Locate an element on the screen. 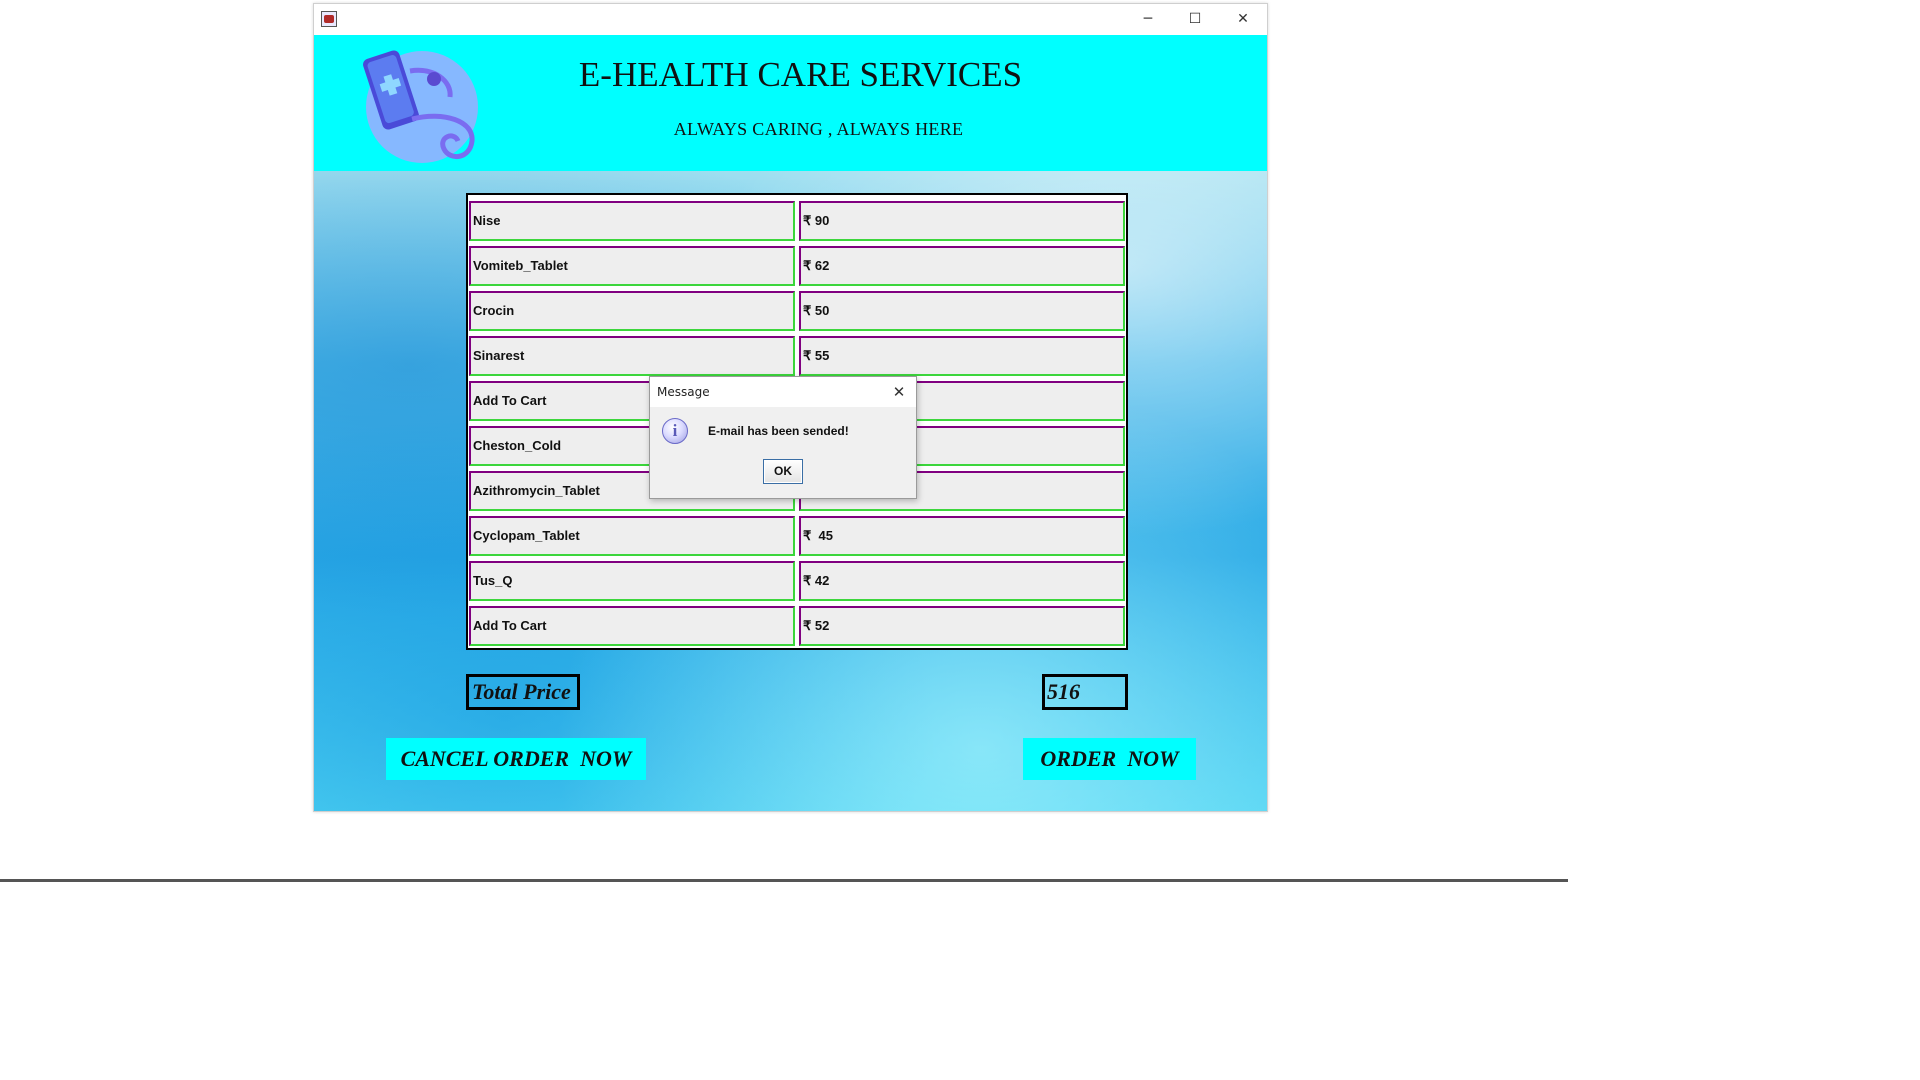  dialog-message: E-mail has been sended! is located at coordinates (778, 431).